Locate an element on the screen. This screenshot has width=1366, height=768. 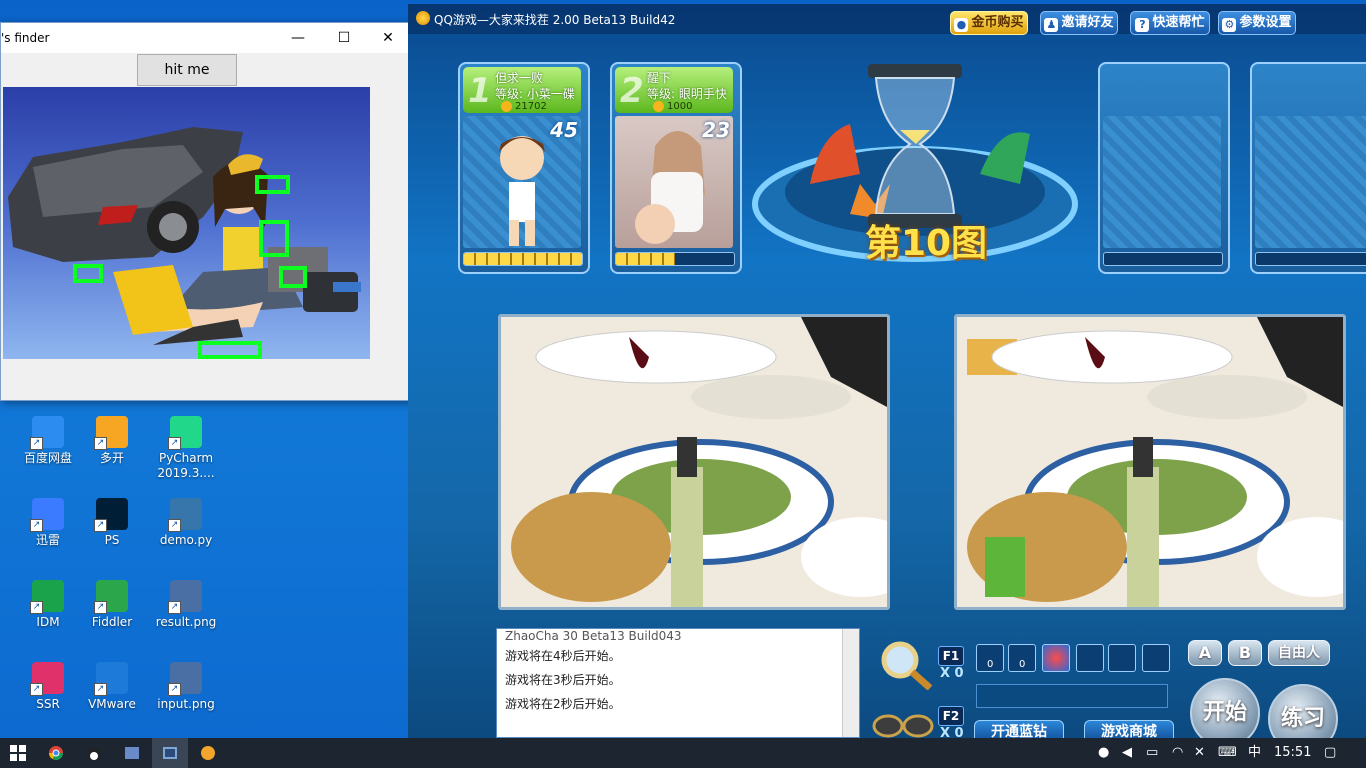
desktop-icon: ↗ 百度网盘 is located at coordinates (48, 441).